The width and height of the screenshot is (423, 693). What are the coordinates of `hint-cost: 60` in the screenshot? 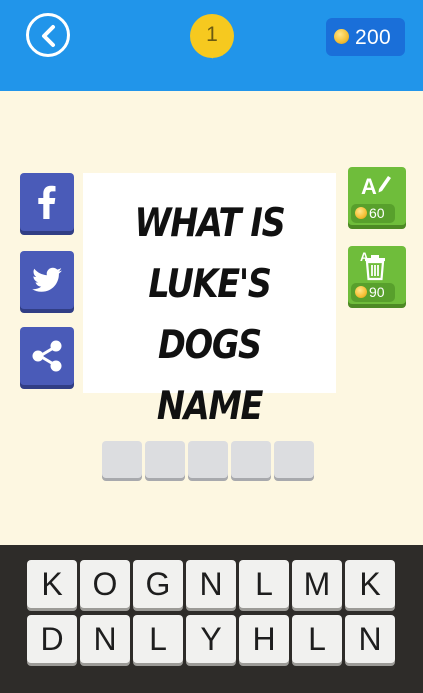 It's located at (377, 213).